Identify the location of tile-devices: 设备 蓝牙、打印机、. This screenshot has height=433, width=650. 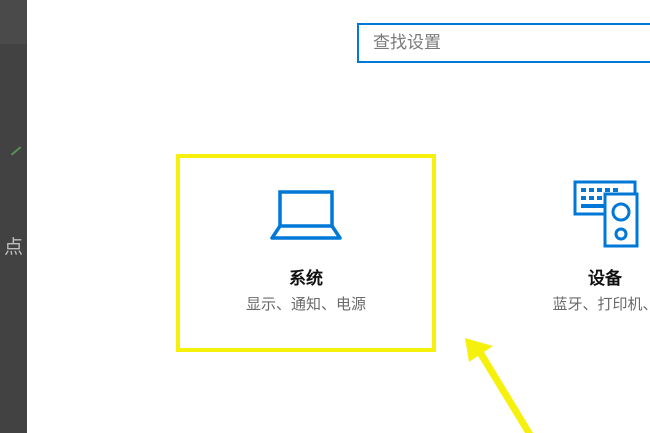
(575, 250).